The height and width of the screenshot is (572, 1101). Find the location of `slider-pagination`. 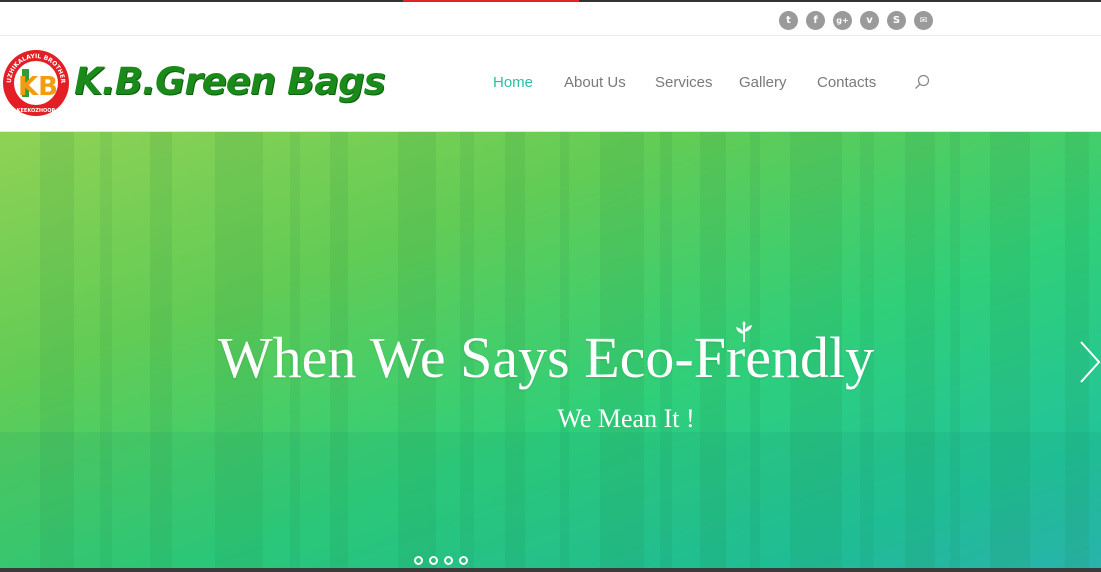

slider-pagination is located at coordinates (441, 560).